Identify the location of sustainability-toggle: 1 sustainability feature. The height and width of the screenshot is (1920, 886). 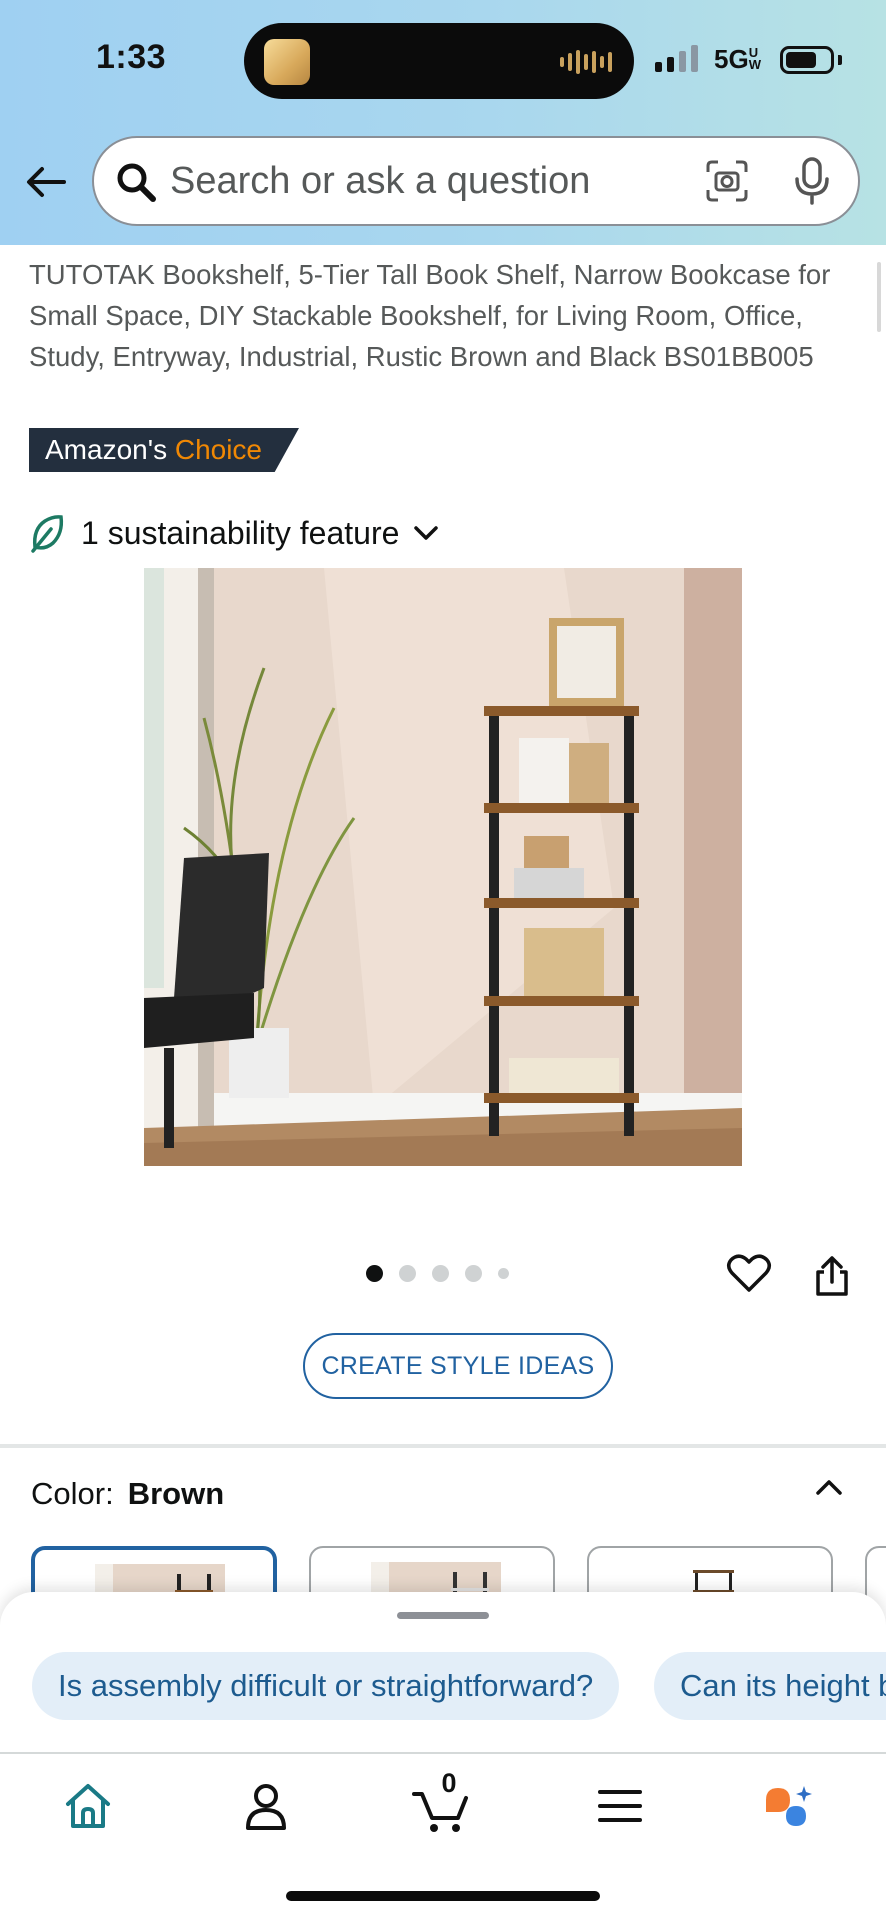
(235, 533).